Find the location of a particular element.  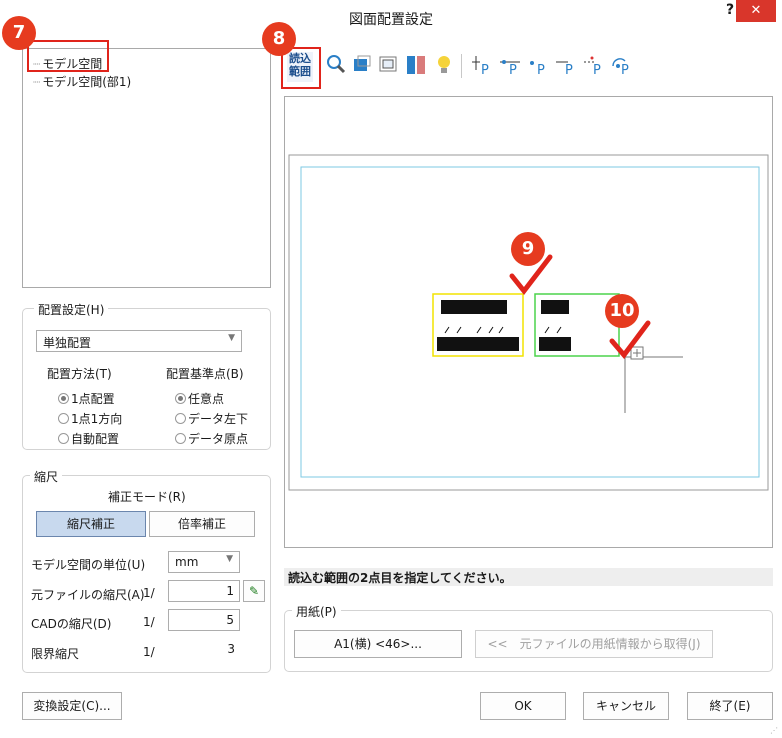

point-tc-icon: P is located at coordinates (510, 66).